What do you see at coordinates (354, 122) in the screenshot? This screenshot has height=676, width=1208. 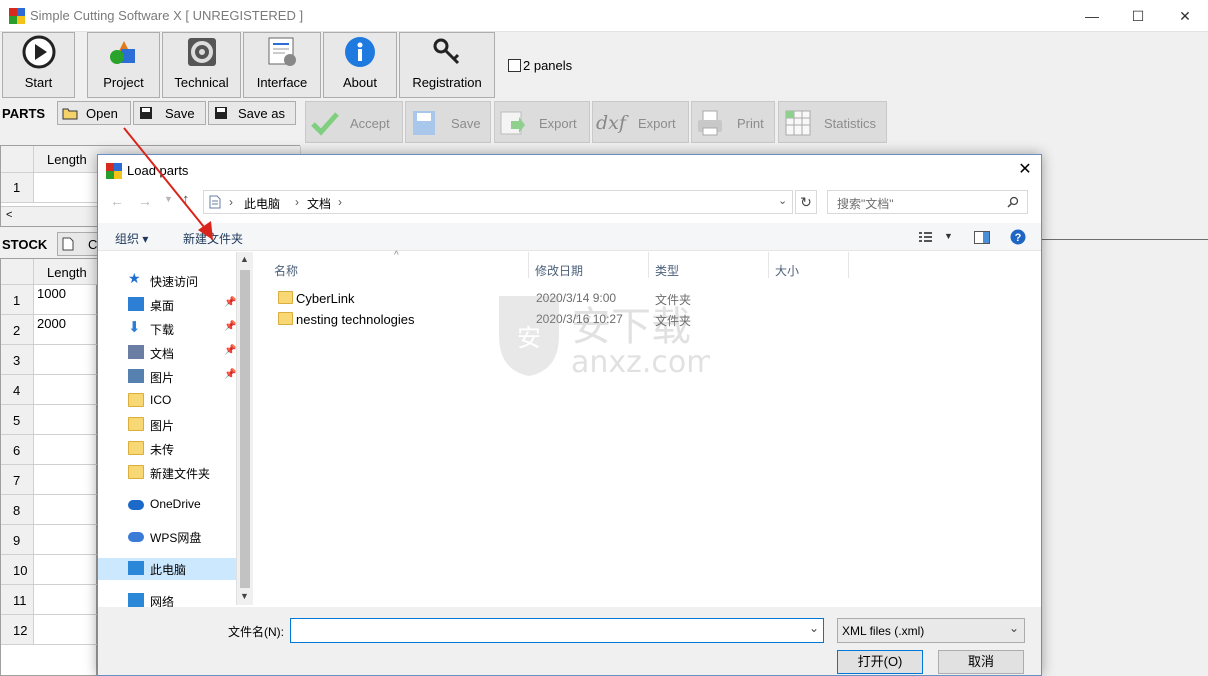 I see `accept-button: Accept` at bounding box center [354, 122].